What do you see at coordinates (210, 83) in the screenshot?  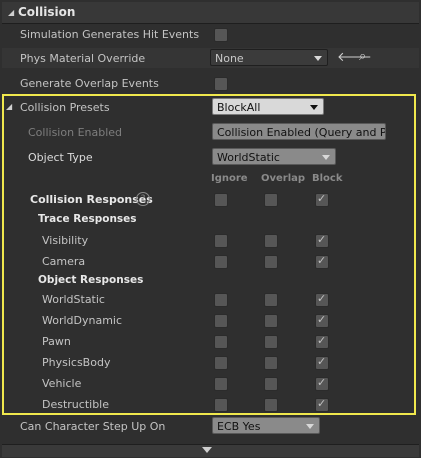 I see `row-overlap-events: Generate Overlap Events` at bounding box center [210, 83].